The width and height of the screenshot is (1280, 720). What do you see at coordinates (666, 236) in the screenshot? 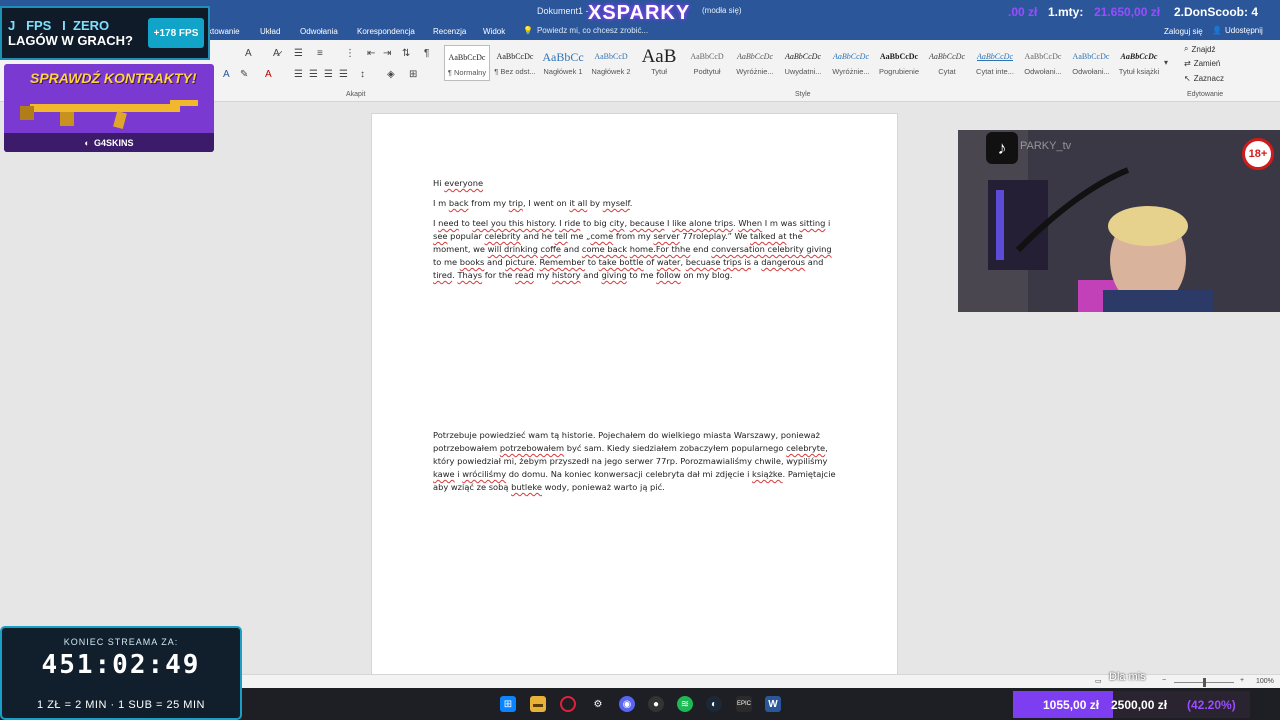
I see `misspelled-word: server` at bounding box center [666, 236].